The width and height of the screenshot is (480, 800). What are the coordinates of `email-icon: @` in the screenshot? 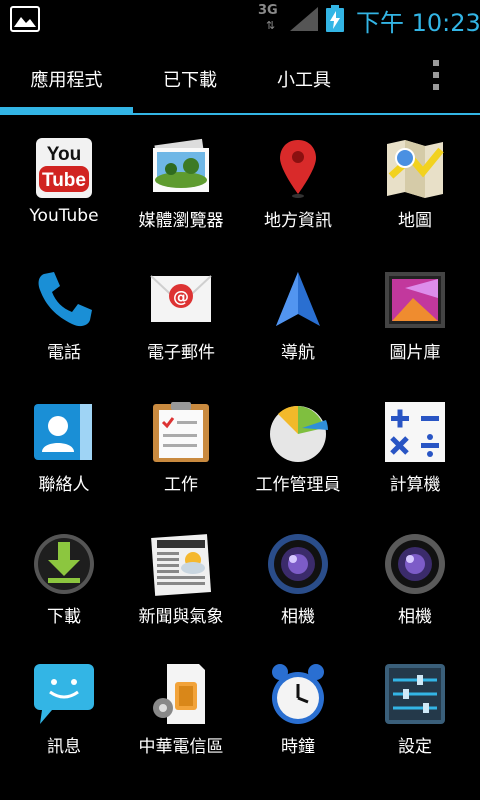 It's located at (181, 298).